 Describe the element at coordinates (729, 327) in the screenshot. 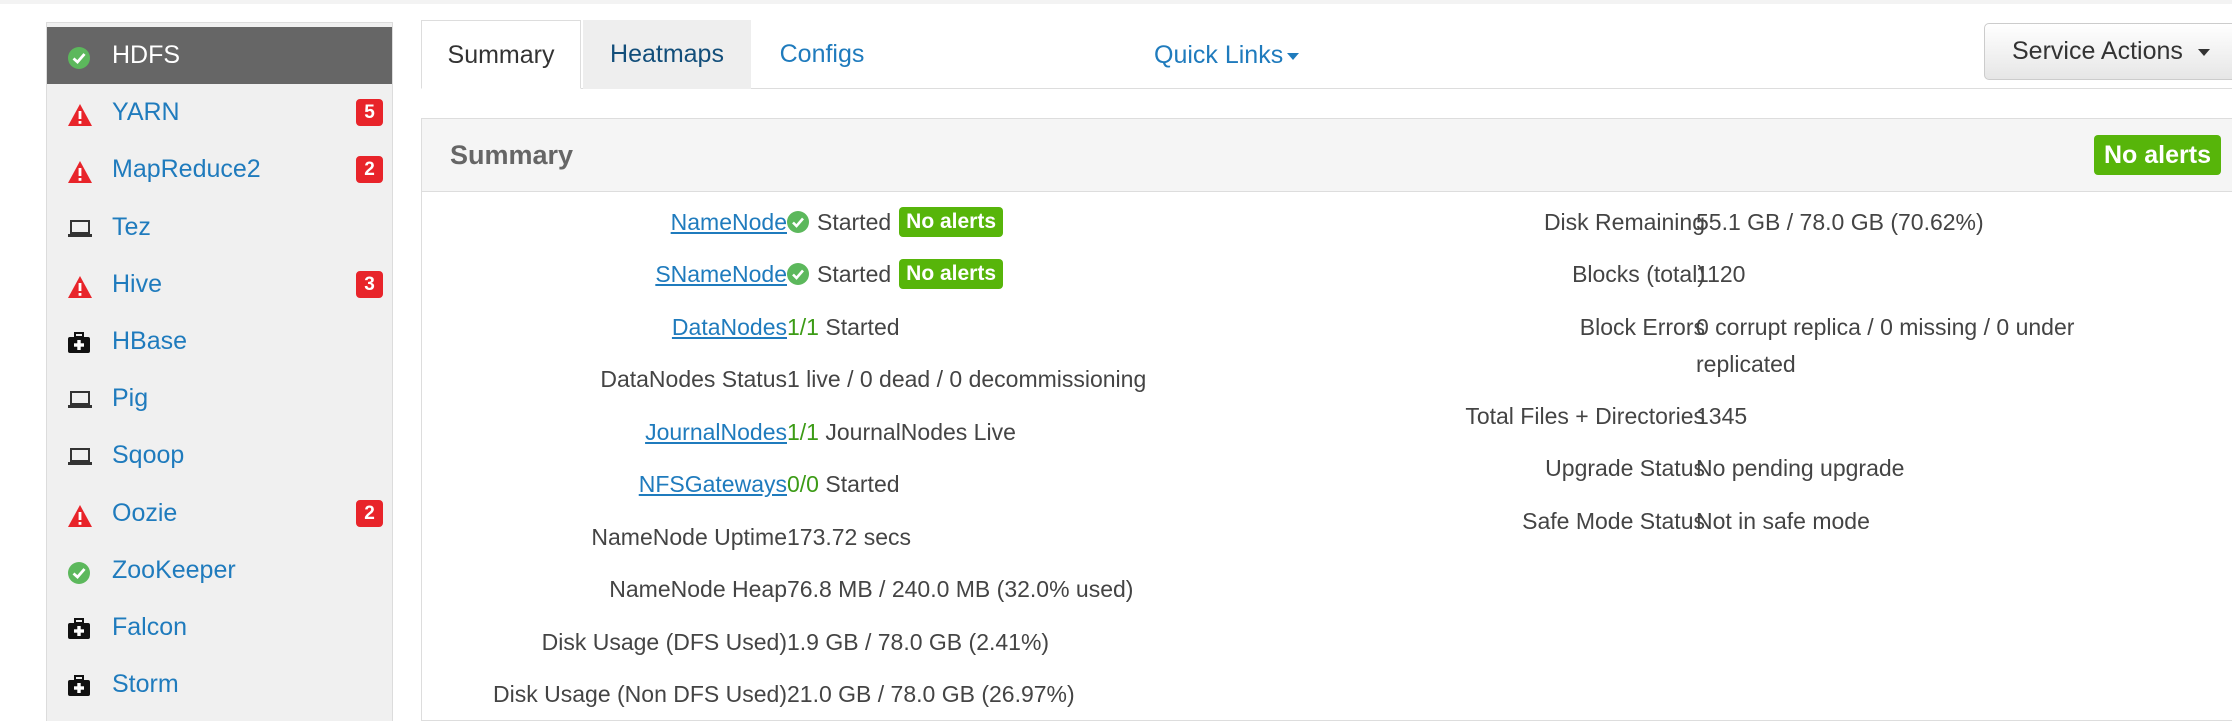

I see `datanodes-link: DataNodes` at that location.